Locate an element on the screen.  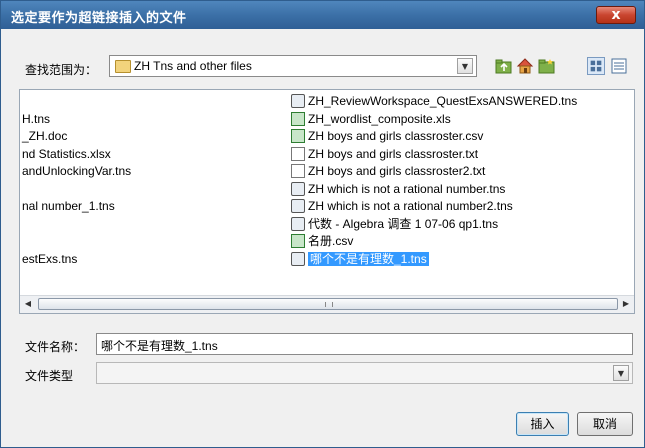
file-name: _ZH.doc is located at coordinates (45, 136).